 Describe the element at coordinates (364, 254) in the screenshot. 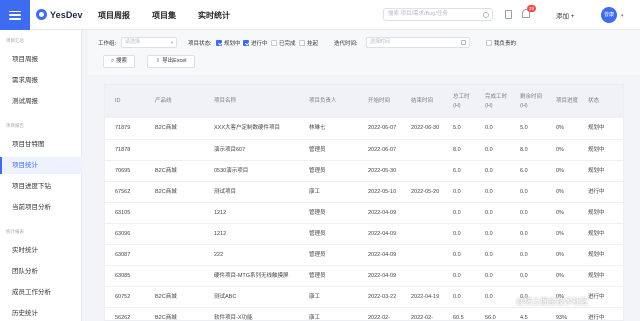

I see `table-row: 63087 222 管理员 2022-04-09 0.0 0.0 0.0 0% 规划中` at that location.